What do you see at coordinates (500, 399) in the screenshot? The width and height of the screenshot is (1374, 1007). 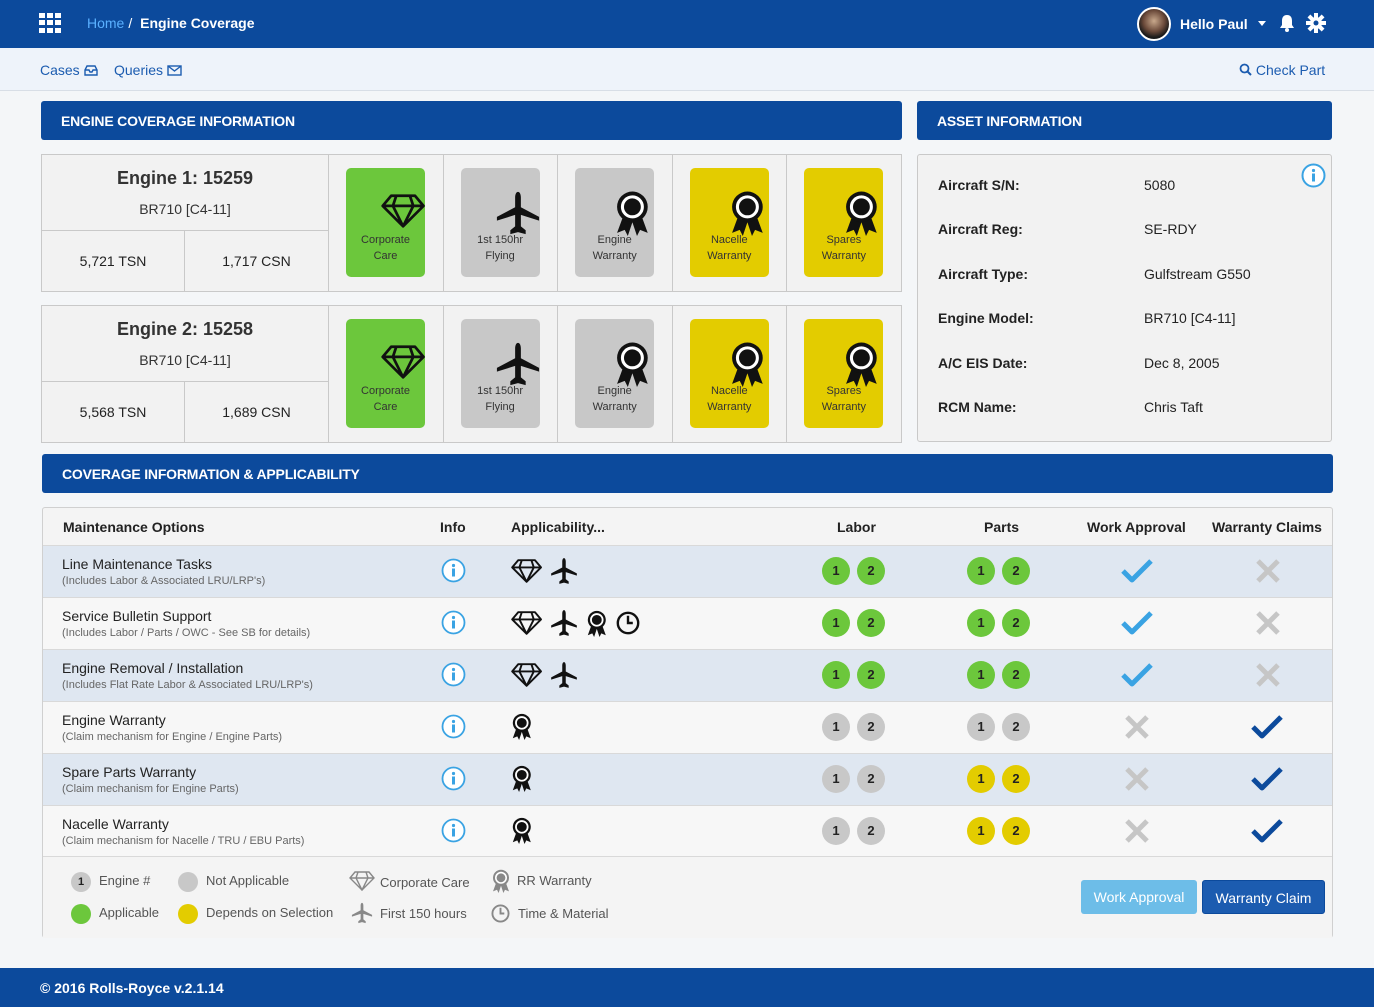 I see `tile-label: 1st 150hr Flying` at bounding box center [500, 399].